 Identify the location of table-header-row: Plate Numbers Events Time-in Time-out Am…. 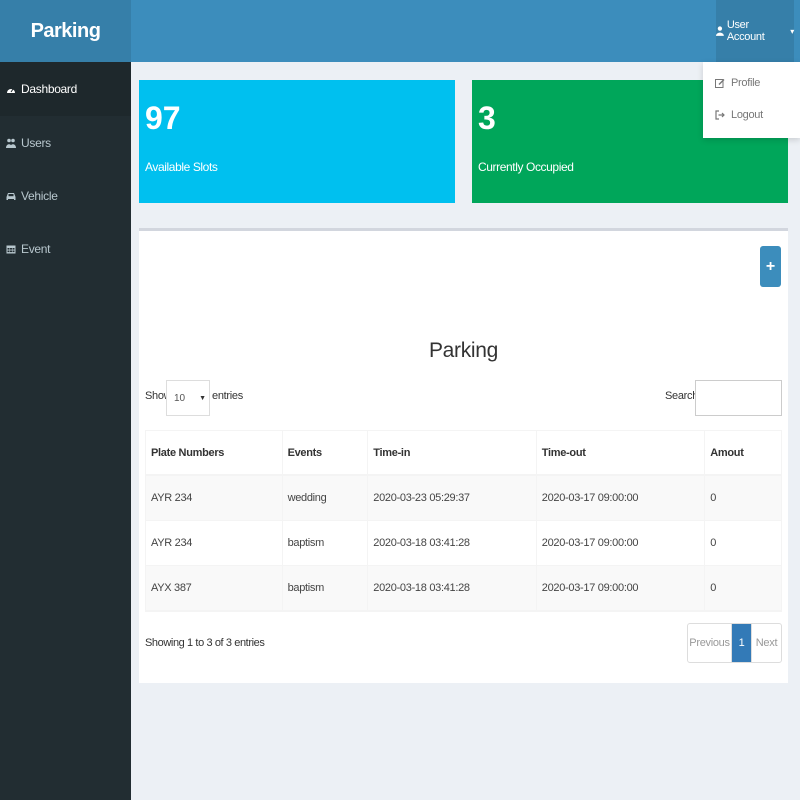
(463, 453).